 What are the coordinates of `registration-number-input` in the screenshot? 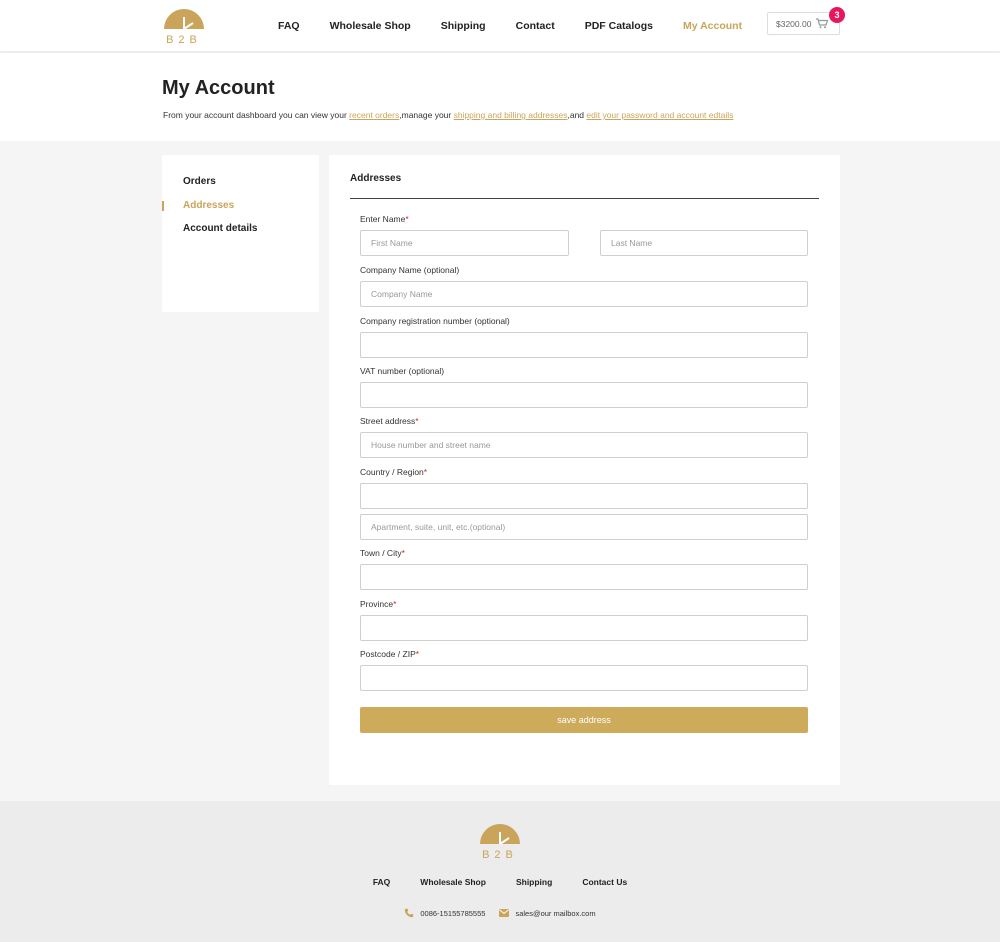 It's located at (584, 345).